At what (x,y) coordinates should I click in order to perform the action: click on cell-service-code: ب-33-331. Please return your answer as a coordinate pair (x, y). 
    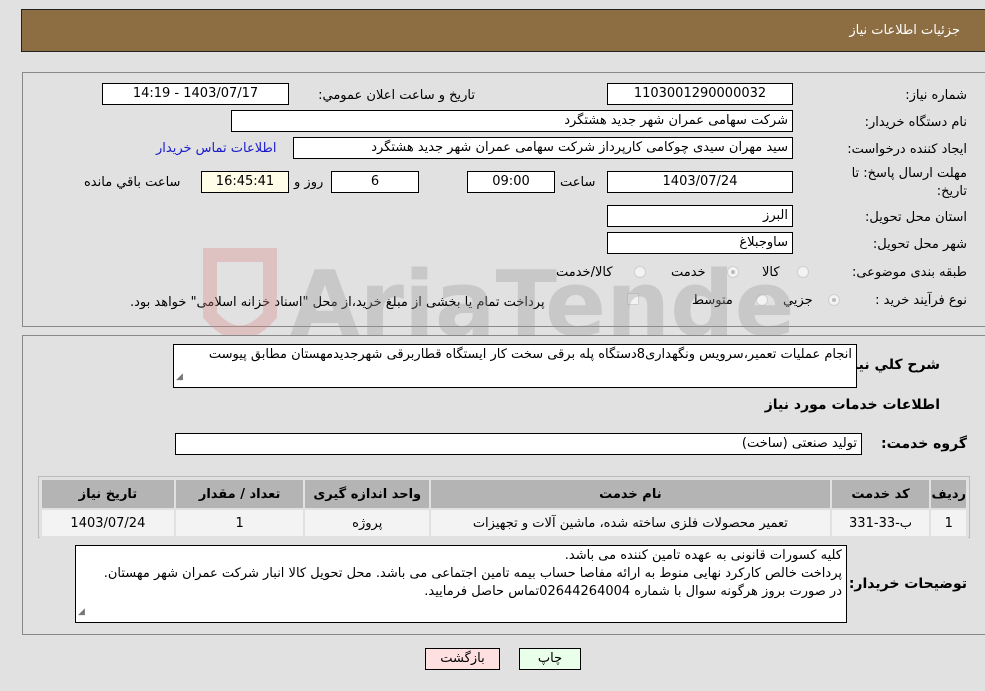
    Looking at the image, I should click on (880, 523).